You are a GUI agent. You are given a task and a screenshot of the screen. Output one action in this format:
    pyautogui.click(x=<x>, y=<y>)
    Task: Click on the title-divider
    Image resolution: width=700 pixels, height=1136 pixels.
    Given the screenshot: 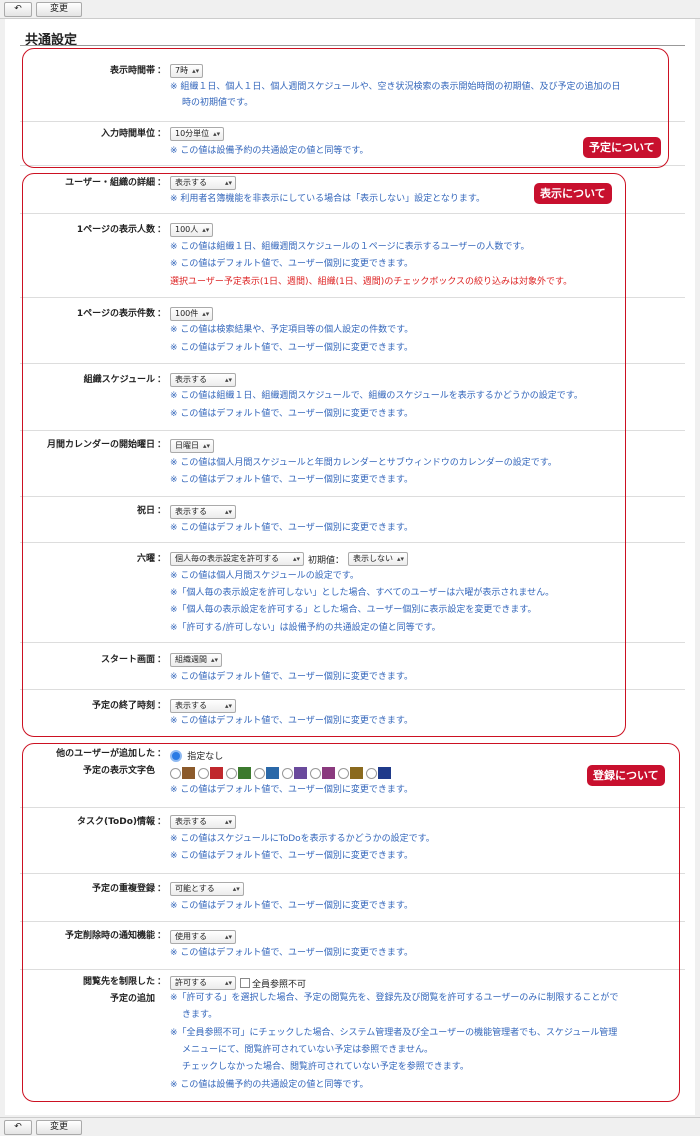 What is the action you would take?
    pyautogui.click(x=352, y=45)
    